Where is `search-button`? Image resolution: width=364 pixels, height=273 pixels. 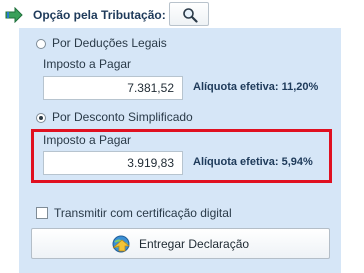
search-button is located at coordinates (189, 14).